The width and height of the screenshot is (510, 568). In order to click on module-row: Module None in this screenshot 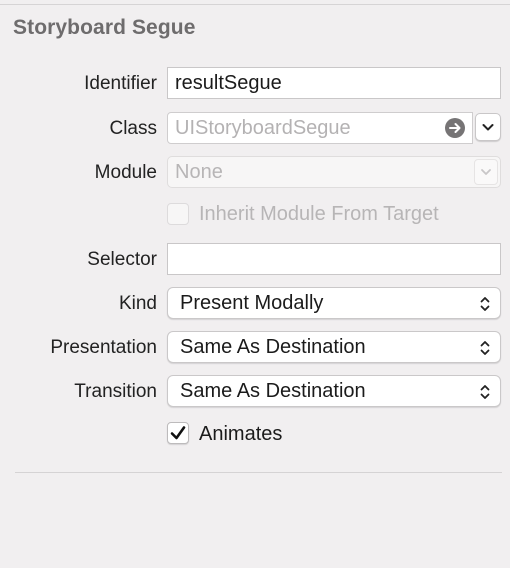, I will do `click(255, 173)`.